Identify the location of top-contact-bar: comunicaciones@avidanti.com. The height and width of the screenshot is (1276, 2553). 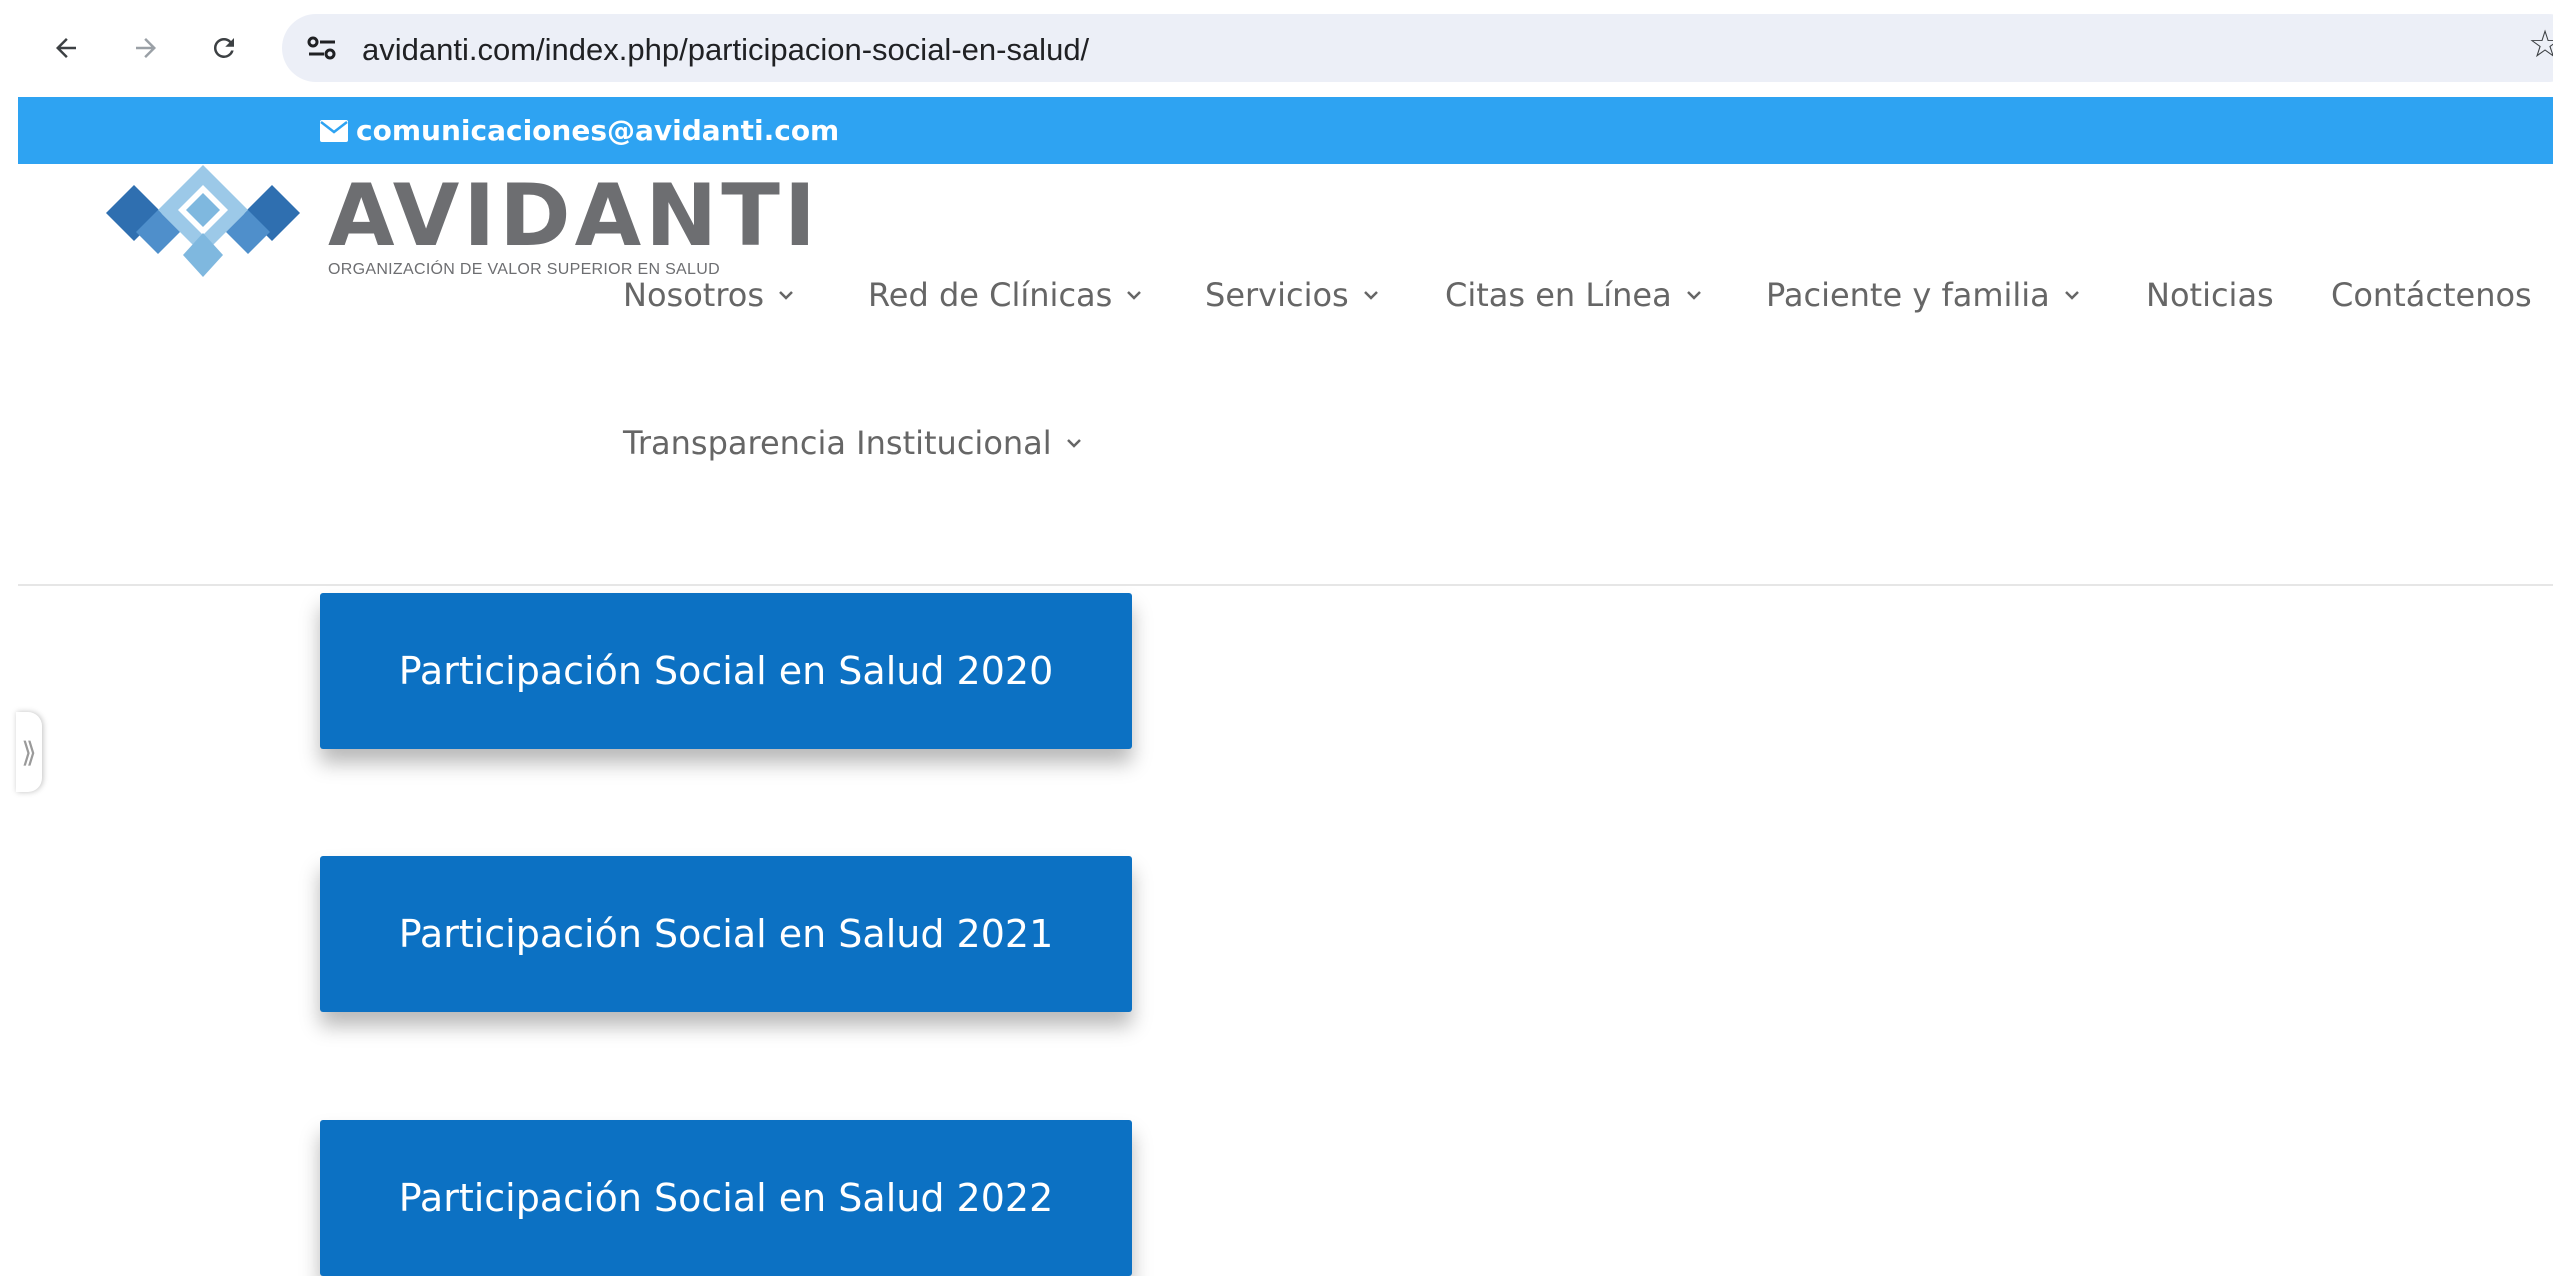
(1285, 130).